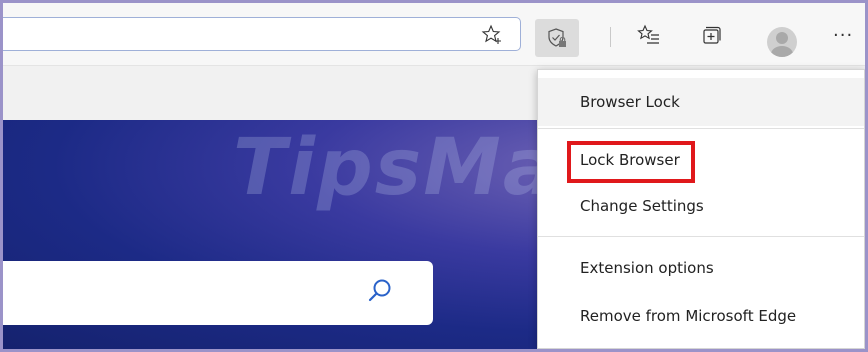 The height and width of the screenshot is (352, 868). I want to click on address-bar, so click(262, 34).